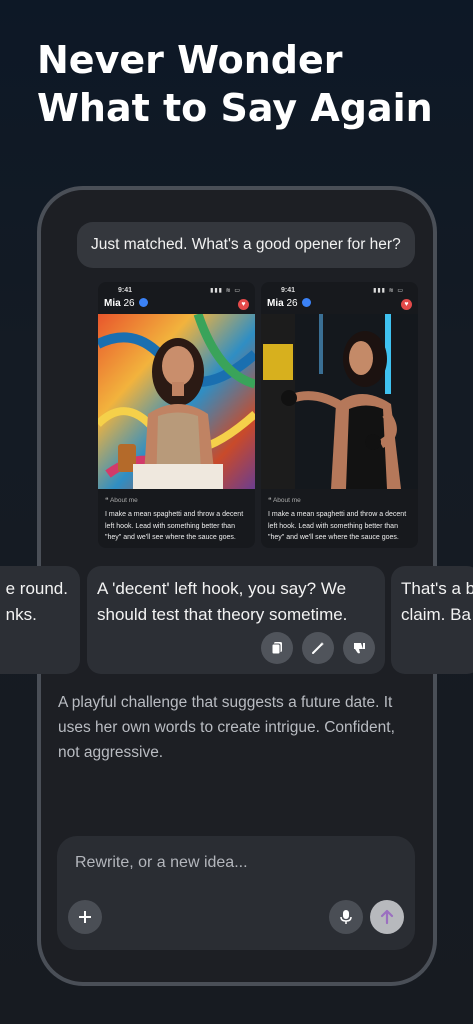 The height and width of the screenshot is (1024, 473). What do you see at coordinates (21, 614) in the screenshot?
I see `suggestion-line: nks.` at bounding box center [21, 614].